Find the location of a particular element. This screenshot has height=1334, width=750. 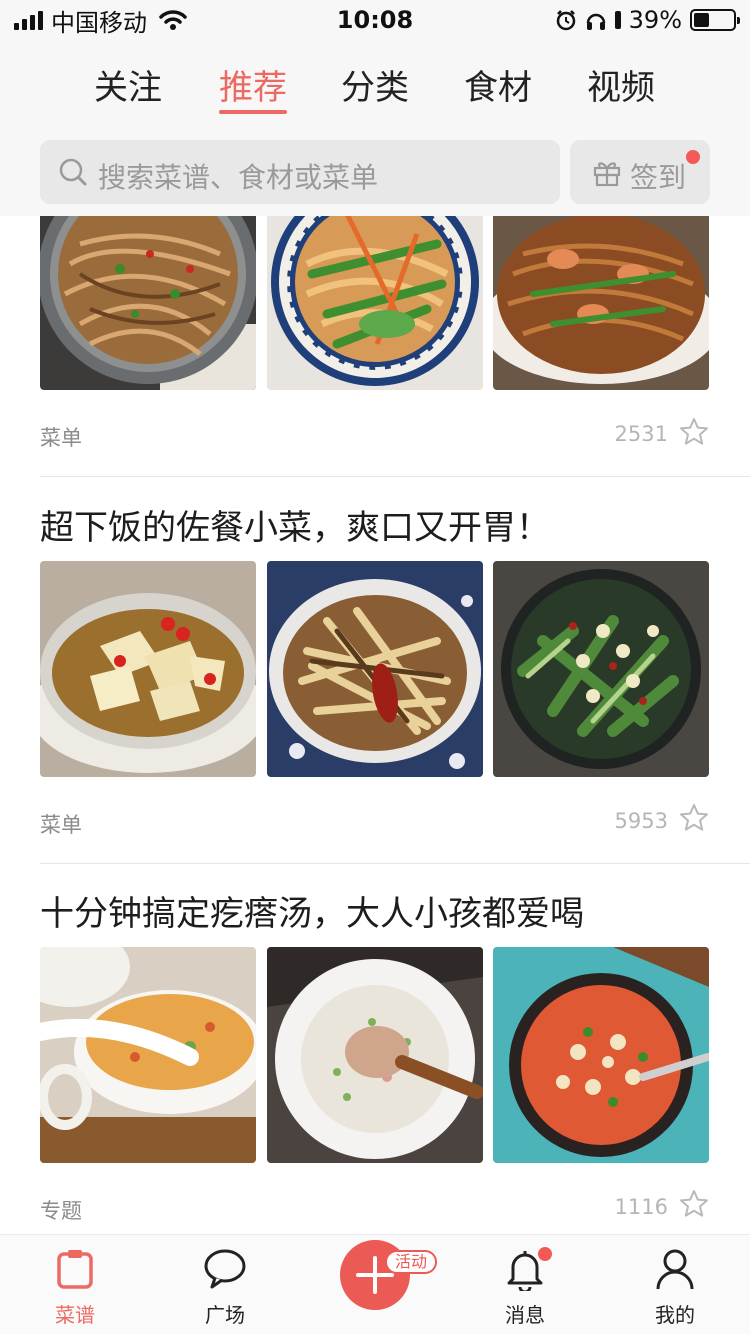

headphones-icon is located at coordinates (595, 21).